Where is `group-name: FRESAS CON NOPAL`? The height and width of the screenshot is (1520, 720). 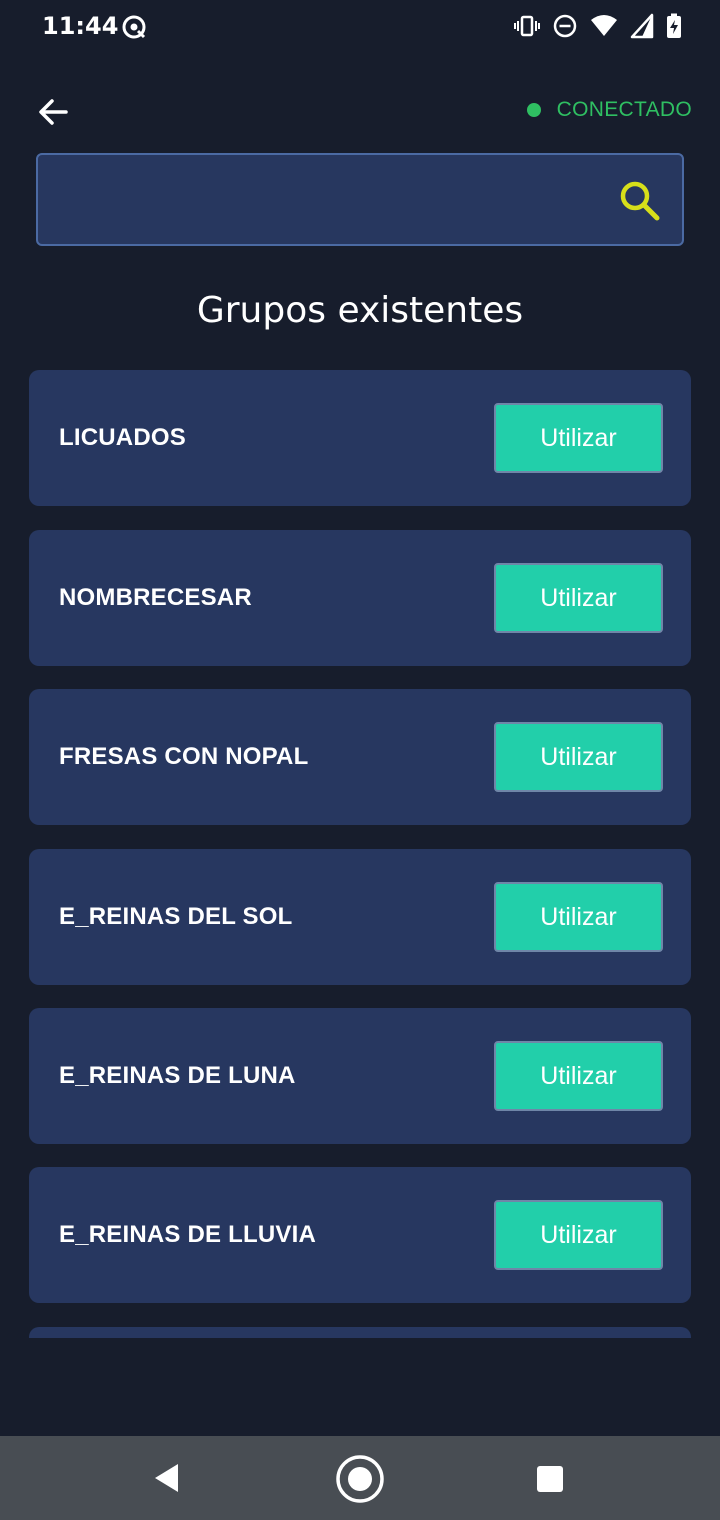 group-name: FRESAS CON NOPAL is located at coordinates (184, 756).